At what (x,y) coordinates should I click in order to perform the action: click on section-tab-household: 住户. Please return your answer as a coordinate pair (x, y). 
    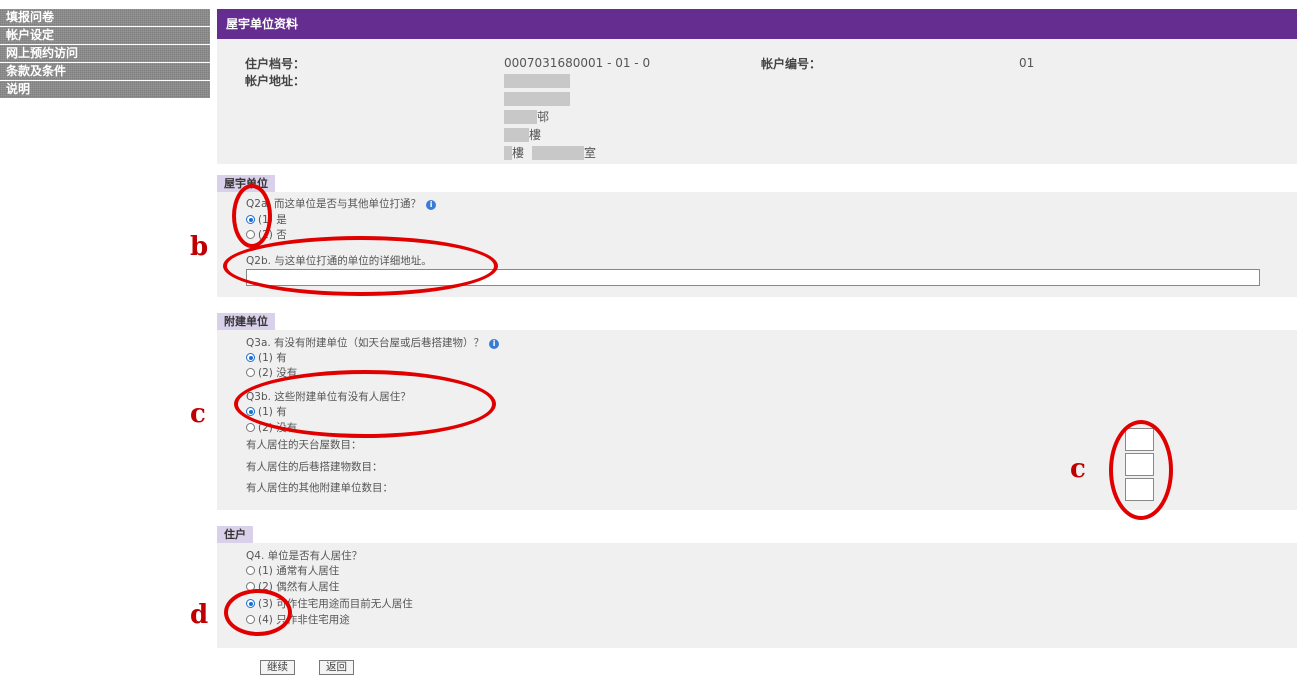
    Looking at the image, I should click on (235, 534).